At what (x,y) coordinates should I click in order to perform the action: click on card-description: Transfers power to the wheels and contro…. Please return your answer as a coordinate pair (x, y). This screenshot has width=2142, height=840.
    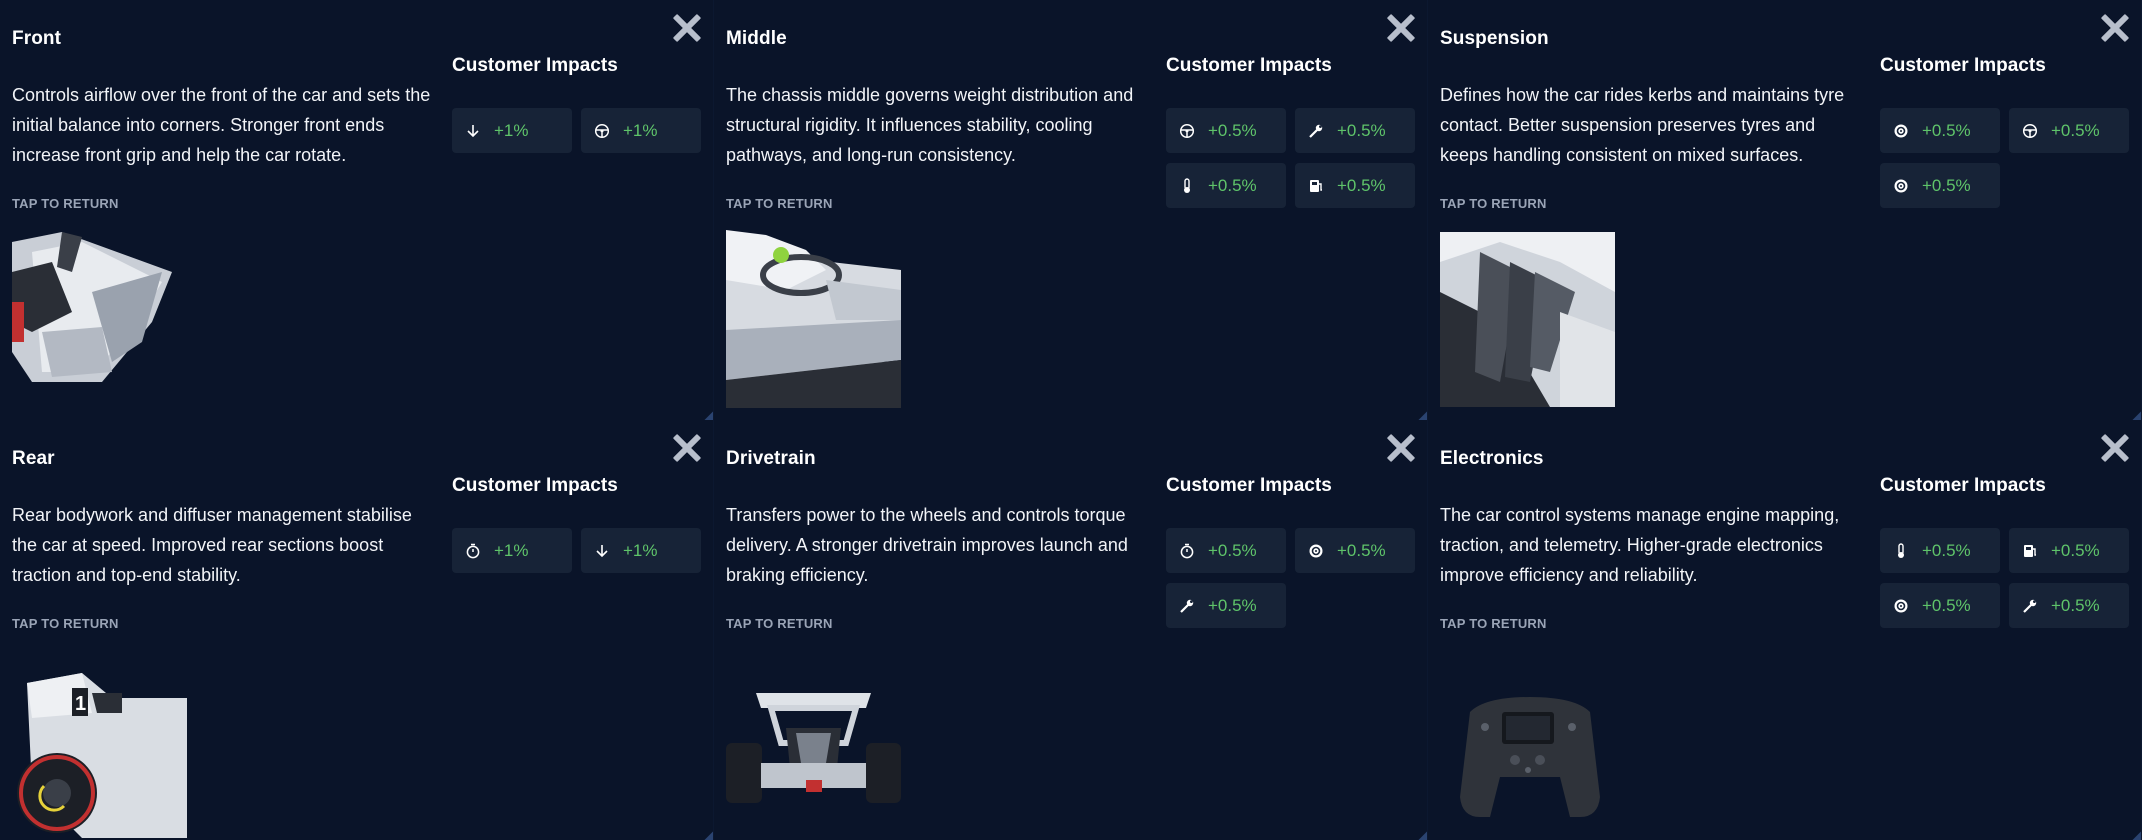
    Looking at the image, I should click on (927, 545).